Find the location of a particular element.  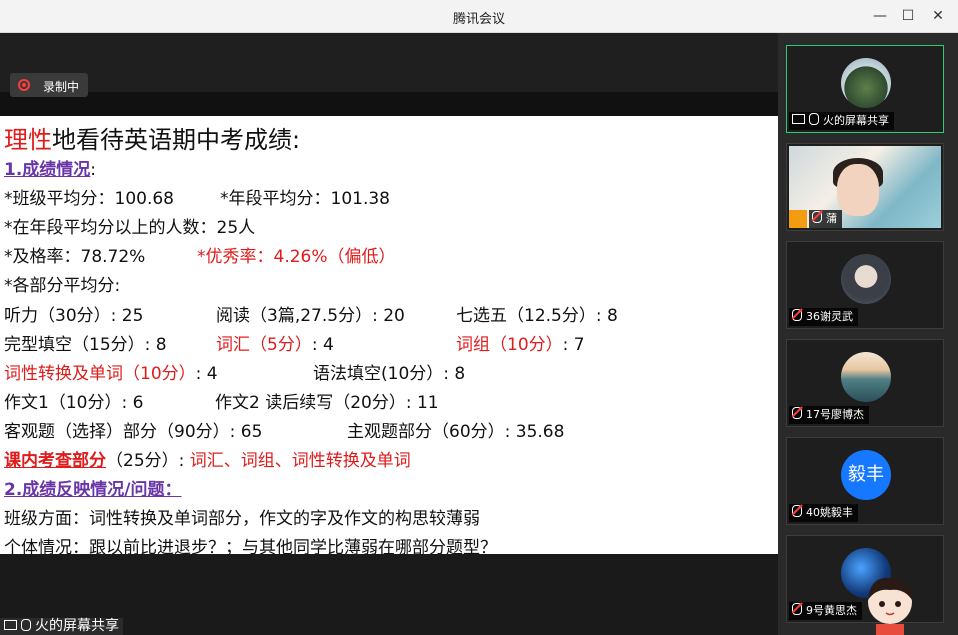

person-icon is located at coordinates (798, 219).